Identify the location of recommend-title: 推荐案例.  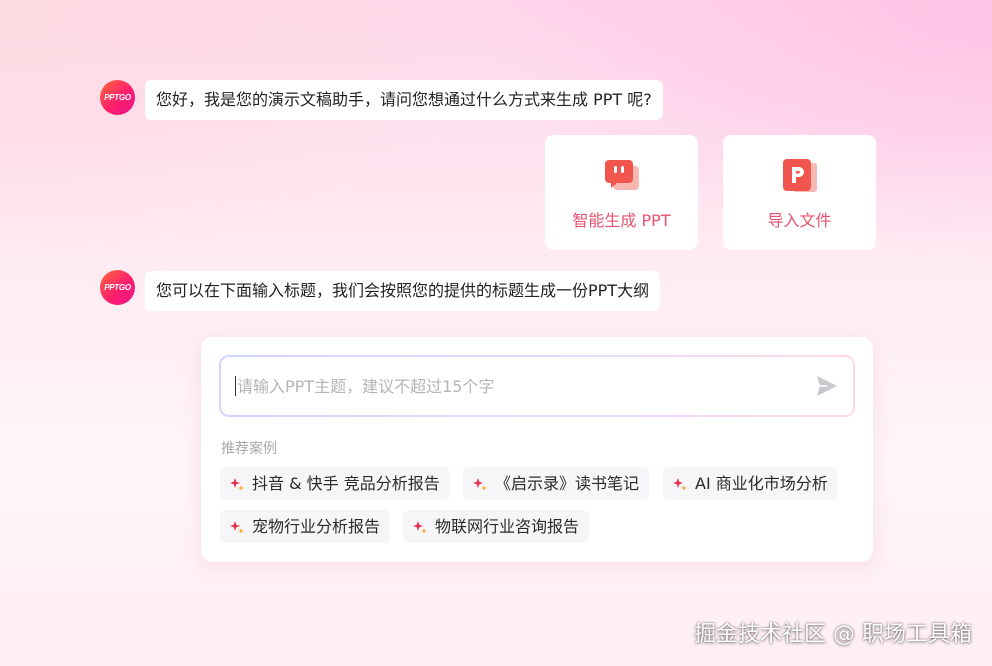
(249, 449).